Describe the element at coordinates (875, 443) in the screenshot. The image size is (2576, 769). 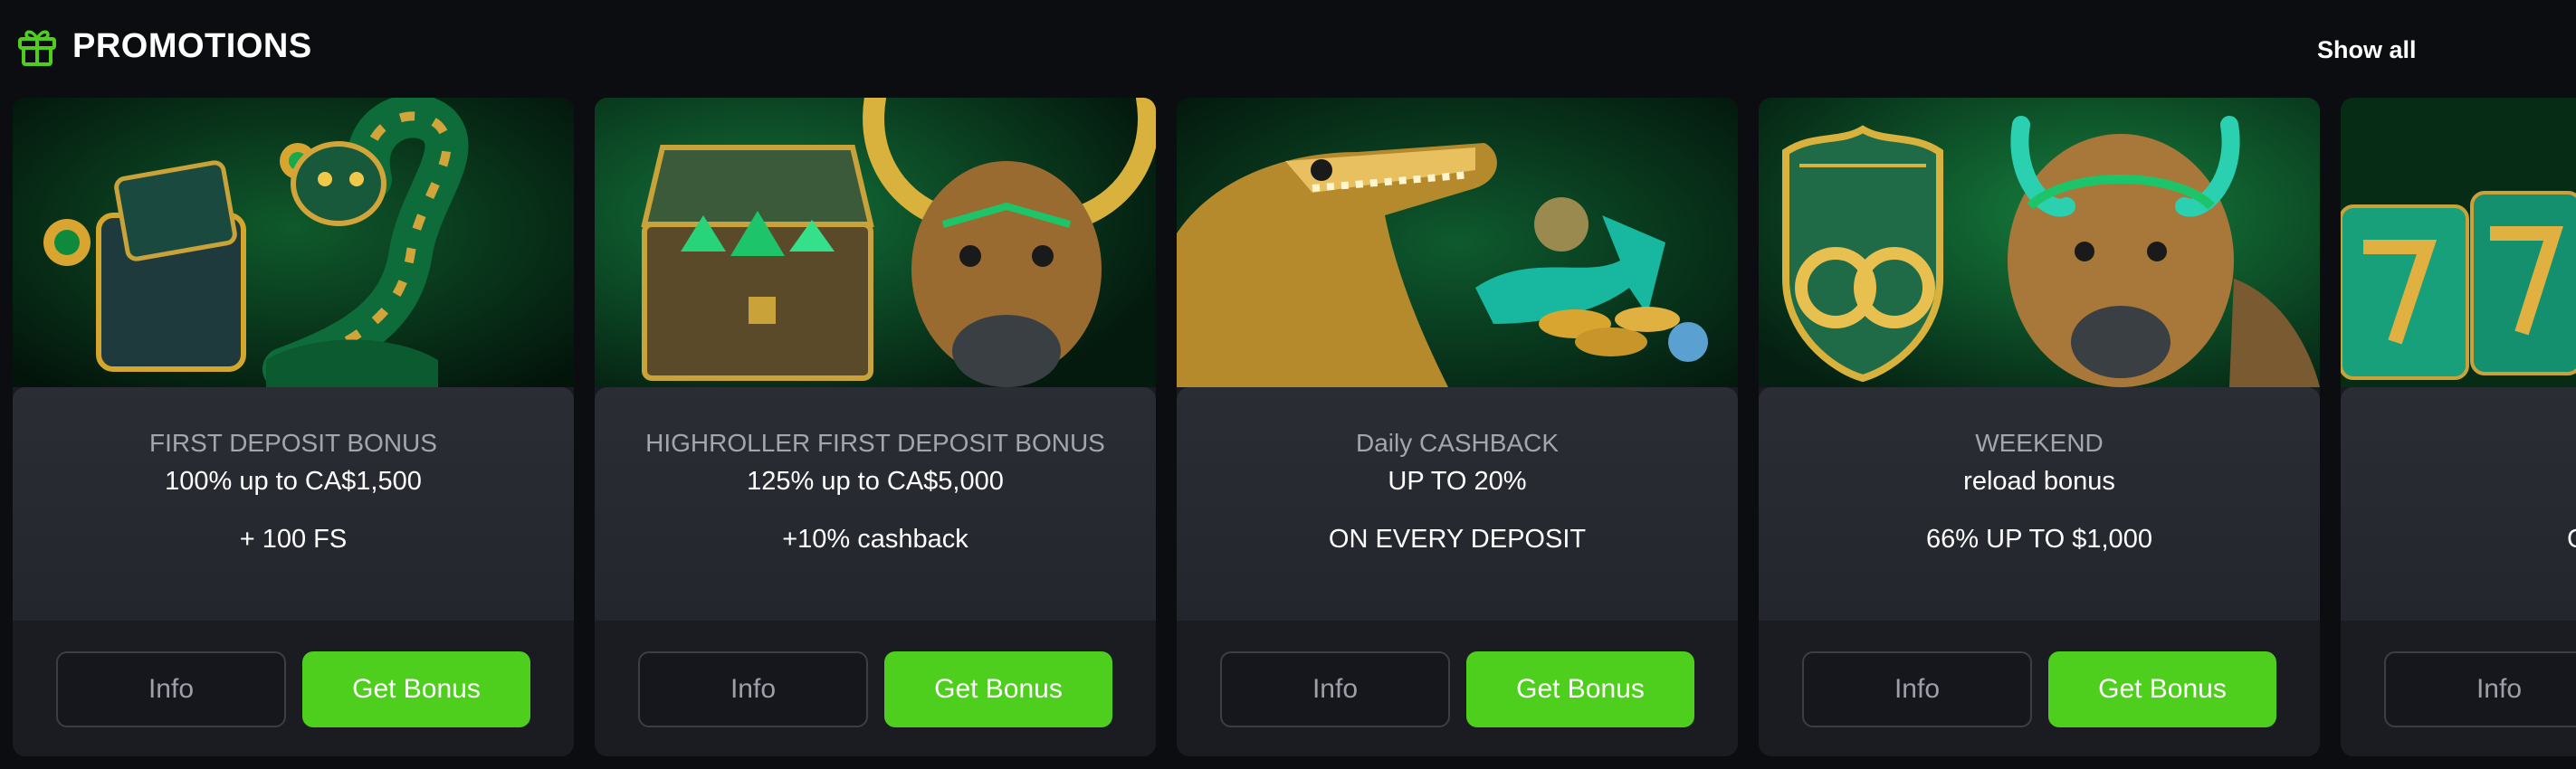
I see `promo-title: HIGHROLLER FIRST DEPOSIT BONUS` at that location.